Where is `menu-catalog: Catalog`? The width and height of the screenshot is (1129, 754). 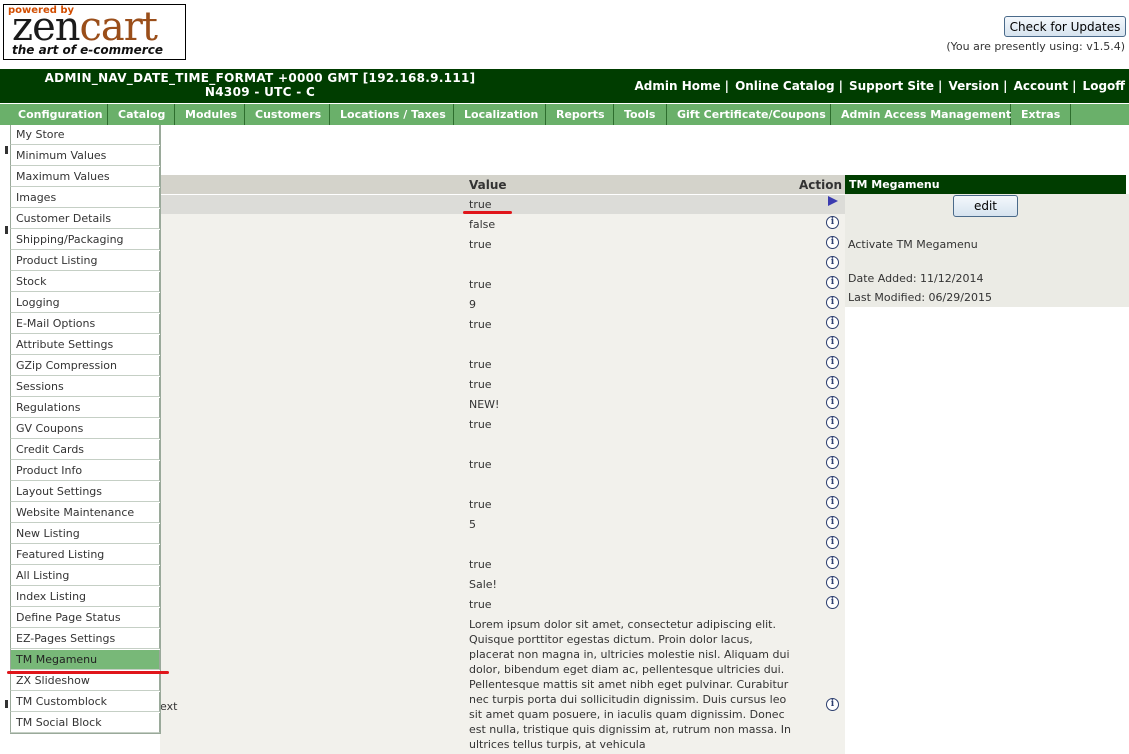 menu-catalog: Catalog is located at coordinates (141, 114).